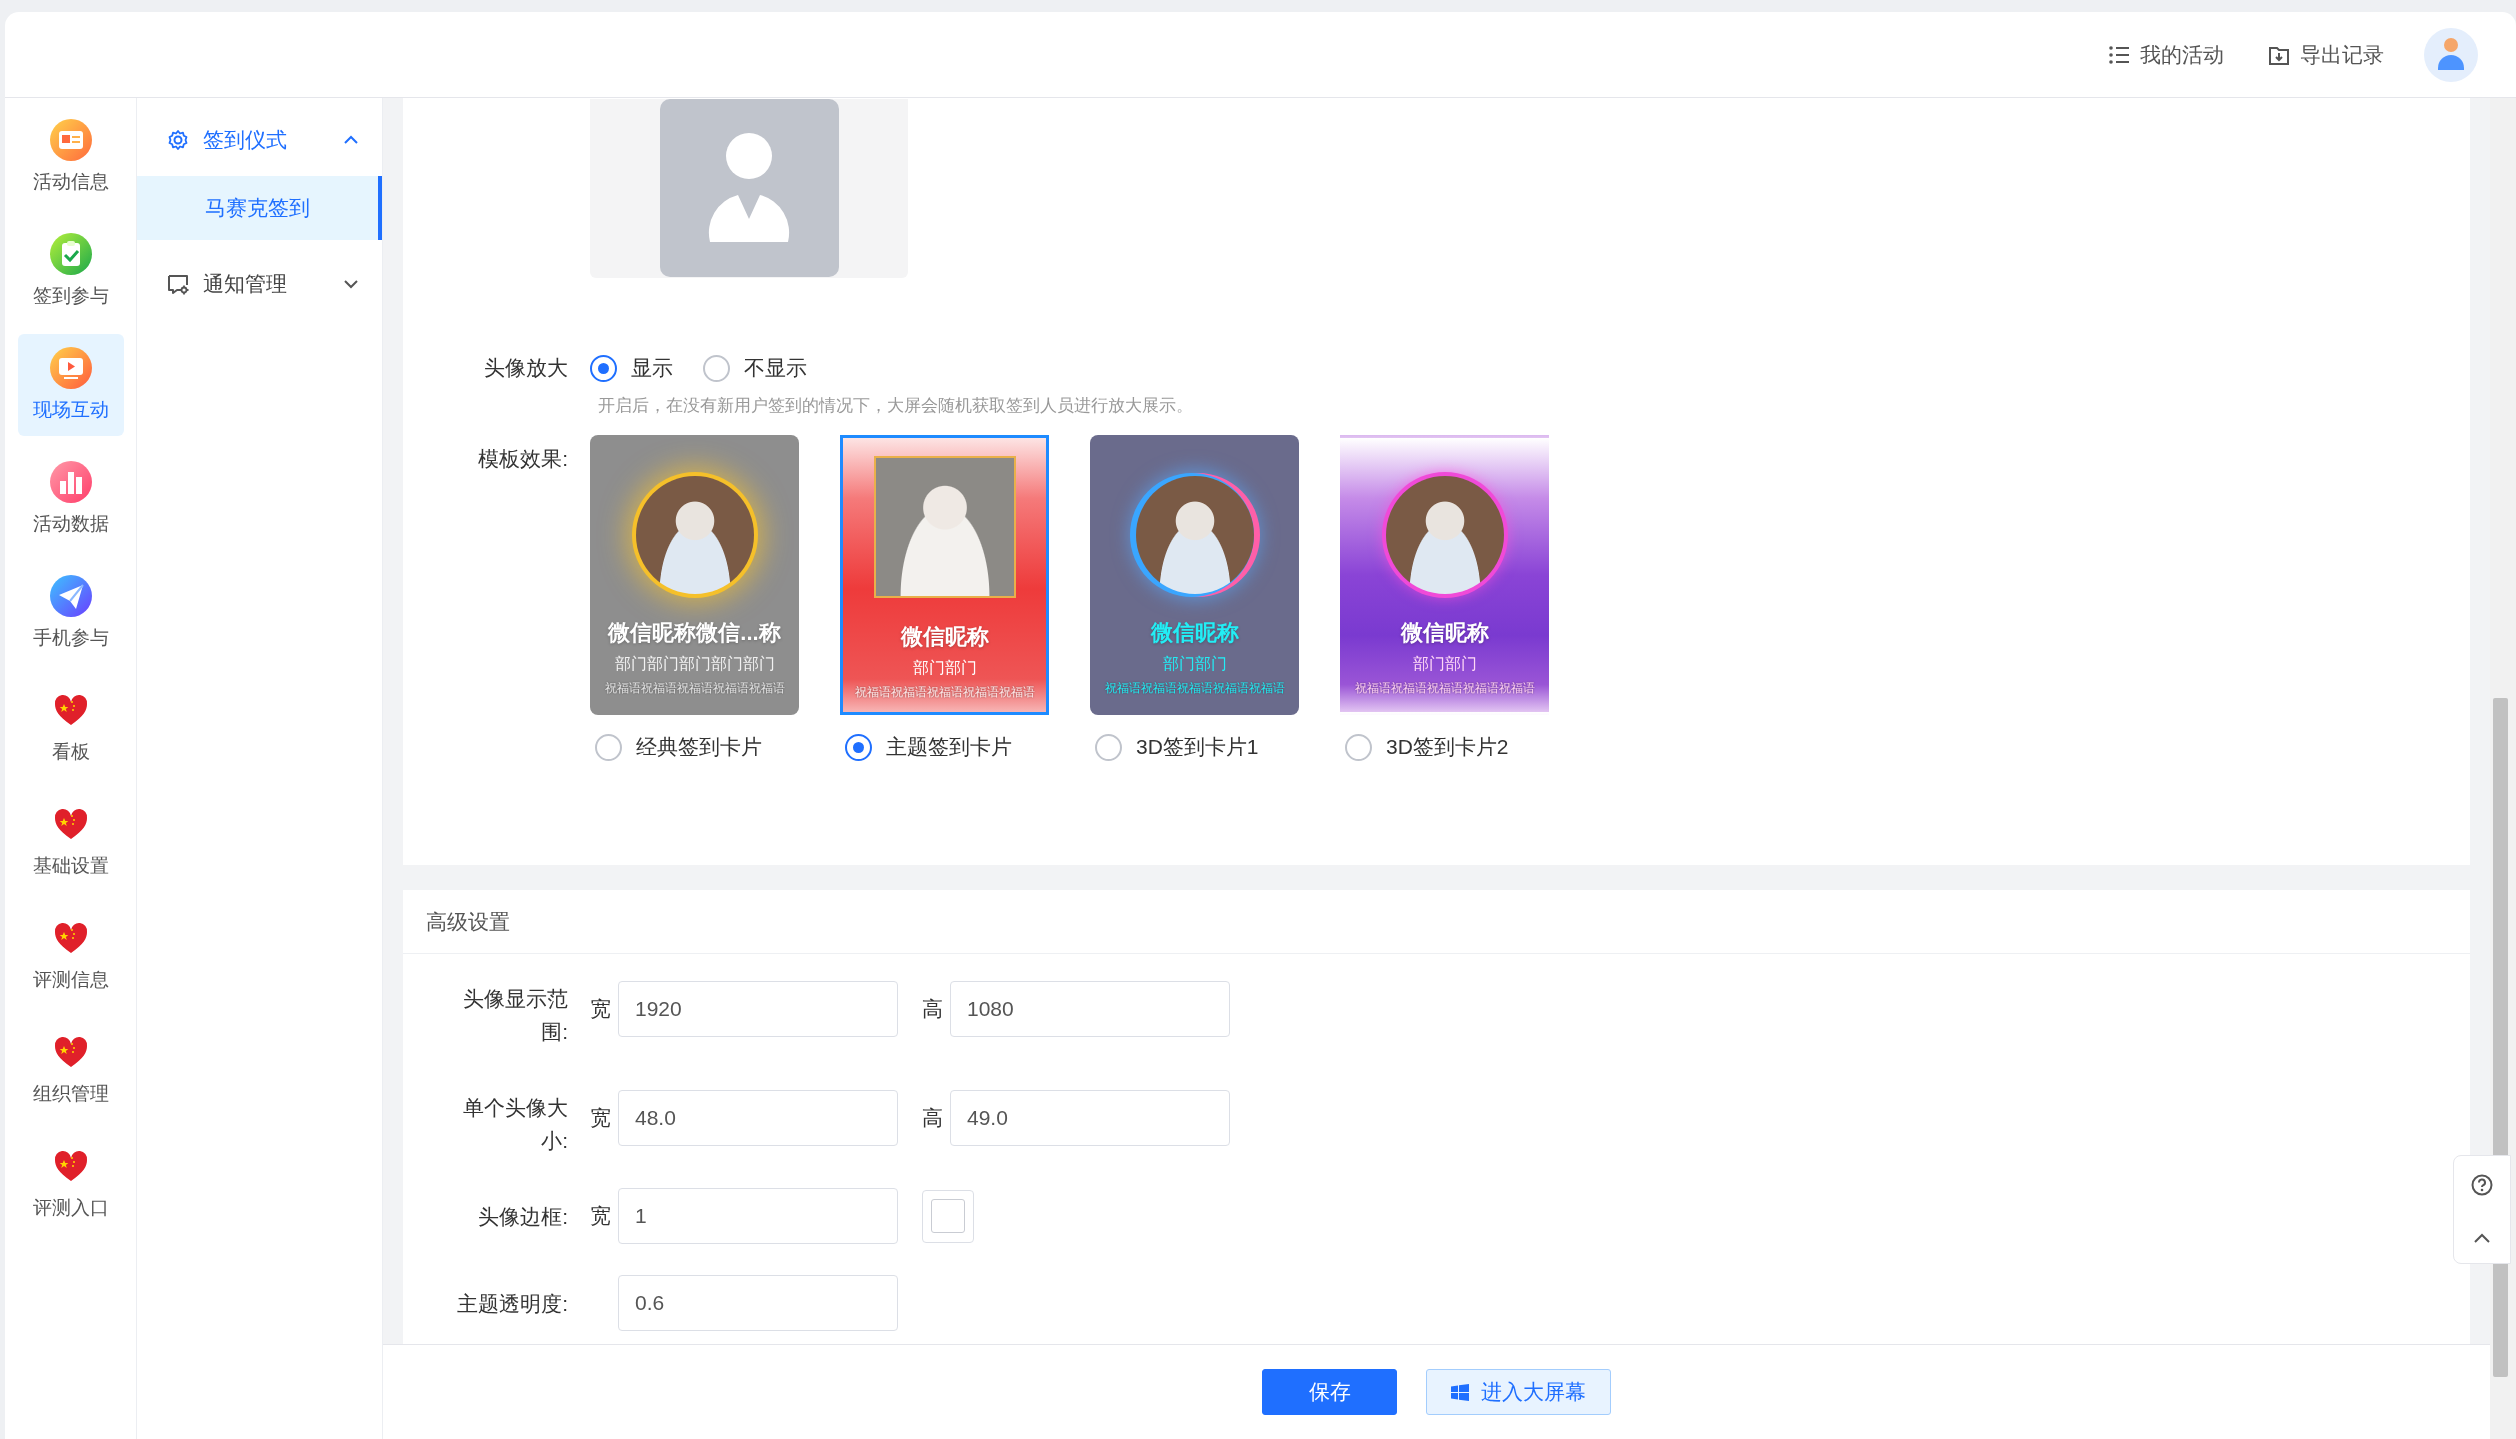  What do you see at coordinates (2326, 54) in the screenshot?
I see `header-link: 导出记录` at bounding box center [2326, 54].